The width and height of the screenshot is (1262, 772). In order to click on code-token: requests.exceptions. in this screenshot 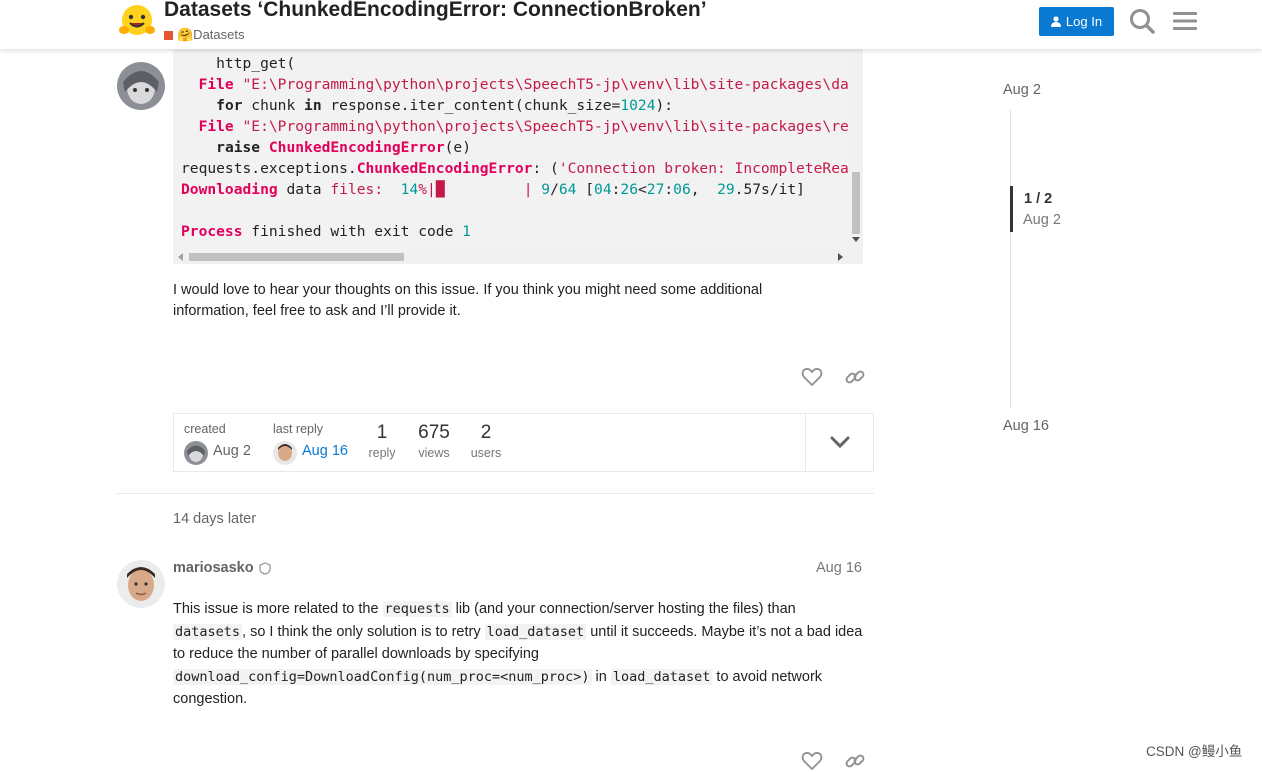, I will do `click(269, 168)`.